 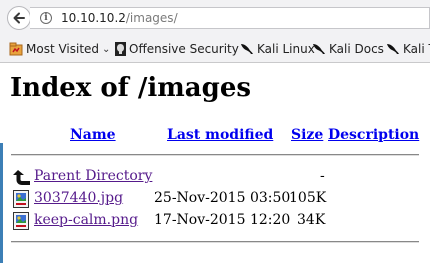 I want to click on parent-directory-icon, so click(x=21, y=177).